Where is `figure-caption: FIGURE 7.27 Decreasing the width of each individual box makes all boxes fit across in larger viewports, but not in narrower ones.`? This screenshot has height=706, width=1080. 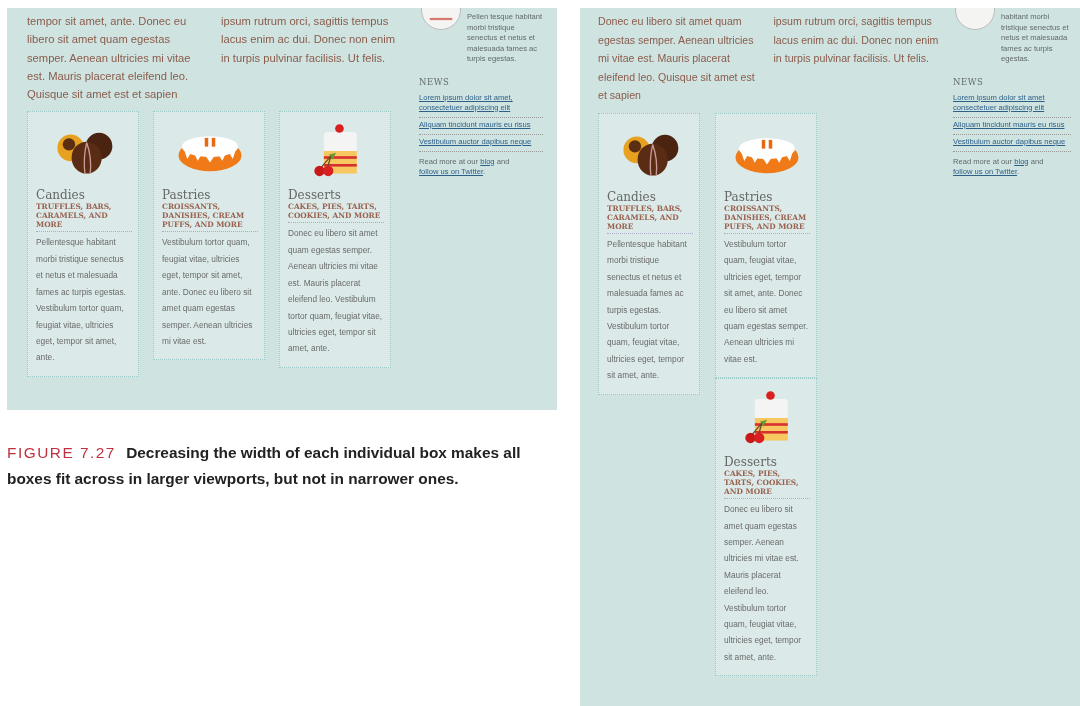
figure-caption: FIGURE 7.27 Decreasing the width of each individual box makes all boxes fit across in larger viewports, but not in narrower ones. is located at coordinates (264, 466).